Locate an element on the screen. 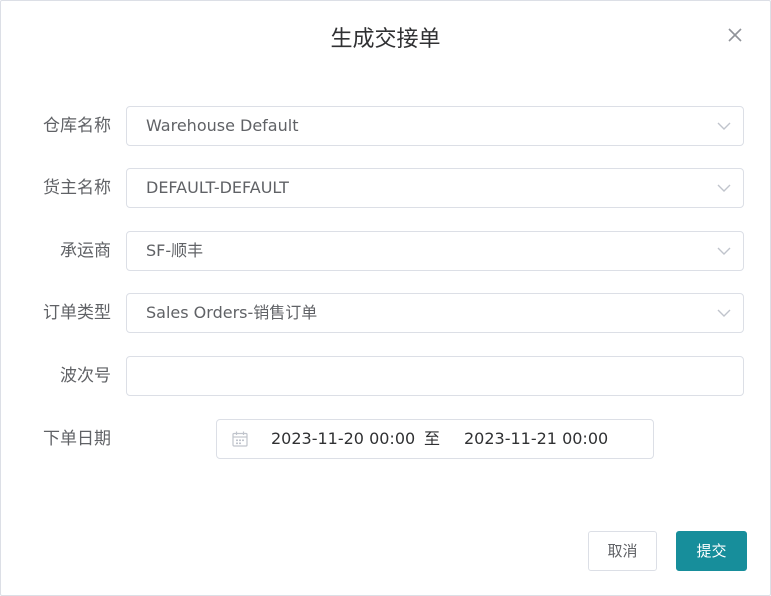  form-row-order-date: 下单日期 2023-11-20 00:00 至 2023-11-21 00:00 is located at coordinates (385, 439).